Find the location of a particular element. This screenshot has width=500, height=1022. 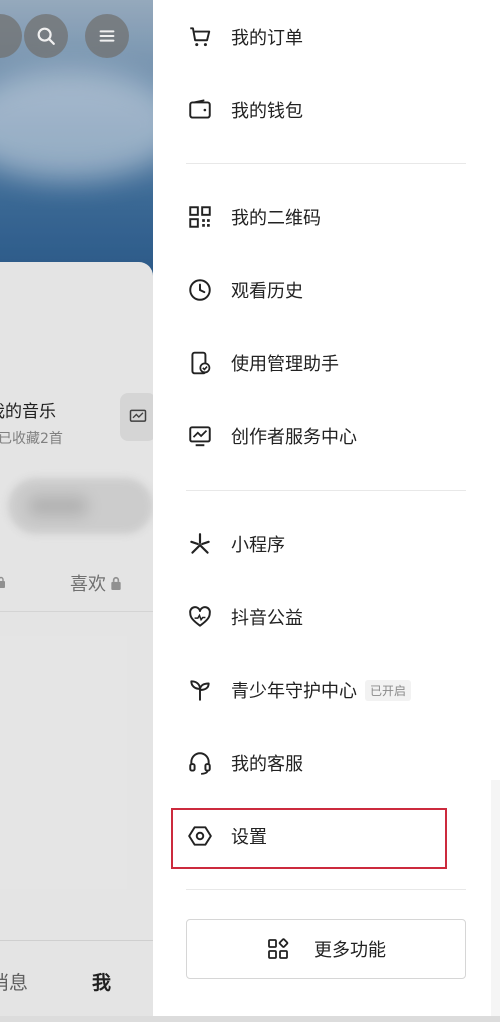

menu-item-label: 观看历史 is located at coordinates (267, 291).